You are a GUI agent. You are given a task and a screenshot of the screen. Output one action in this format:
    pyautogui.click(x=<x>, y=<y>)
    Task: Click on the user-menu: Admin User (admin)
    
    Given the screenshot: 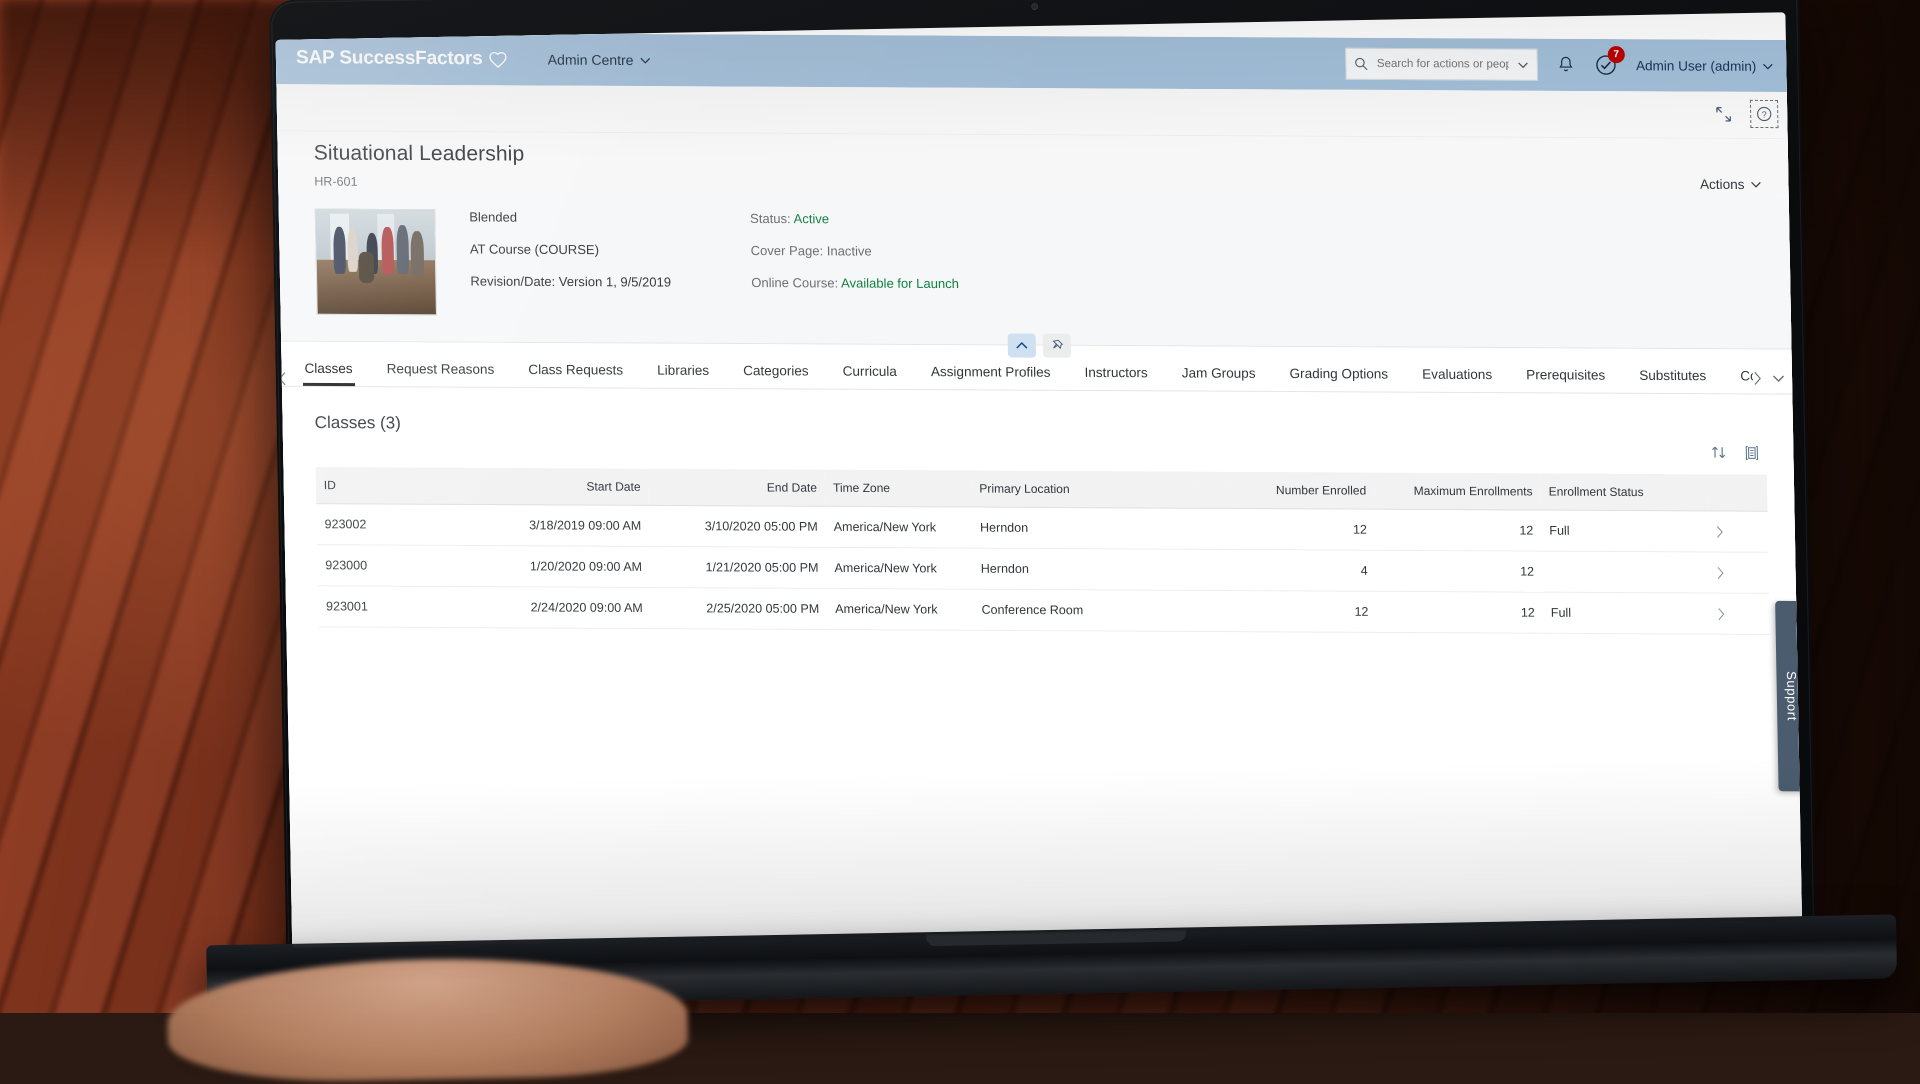 What is the action you would take?
    pyautogui.click(x=1705, y=66)
    